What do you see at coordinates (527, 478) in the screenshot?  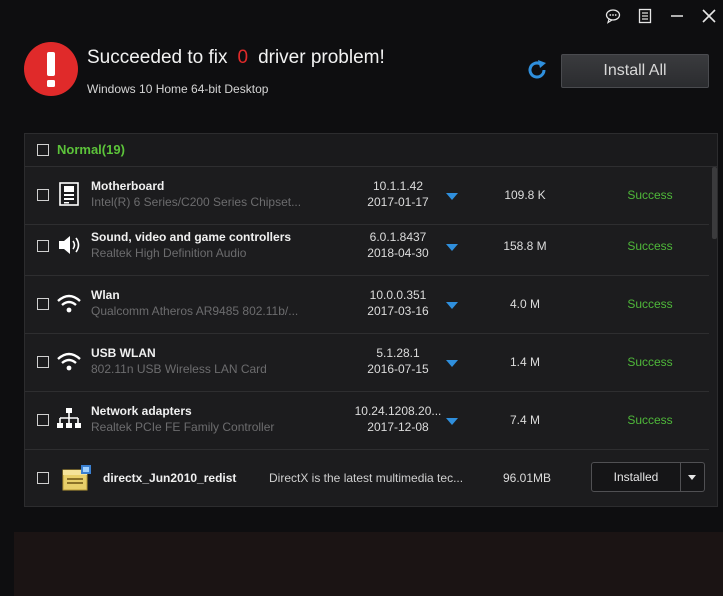 I see `software-size: 96.01MB` at bounding box center [527, 478].